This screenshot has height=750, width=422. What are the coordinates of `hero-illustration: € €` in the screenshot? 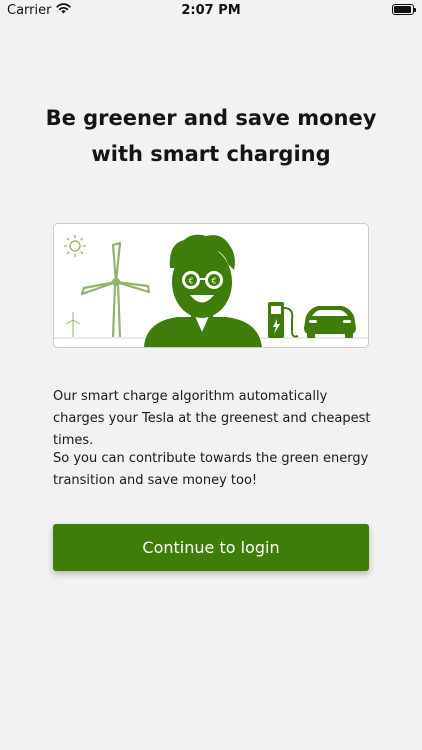 It's located at (211, 285).